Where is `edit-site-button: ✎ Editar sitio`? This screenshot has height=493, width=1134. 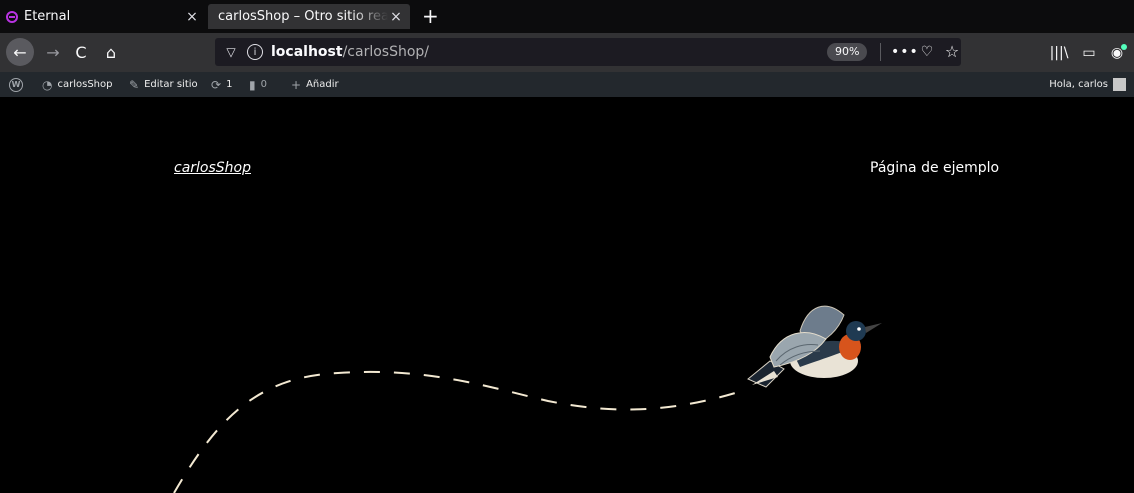 edit-site-button: ✎ Editar sitio is located at coordinates (163, 84).